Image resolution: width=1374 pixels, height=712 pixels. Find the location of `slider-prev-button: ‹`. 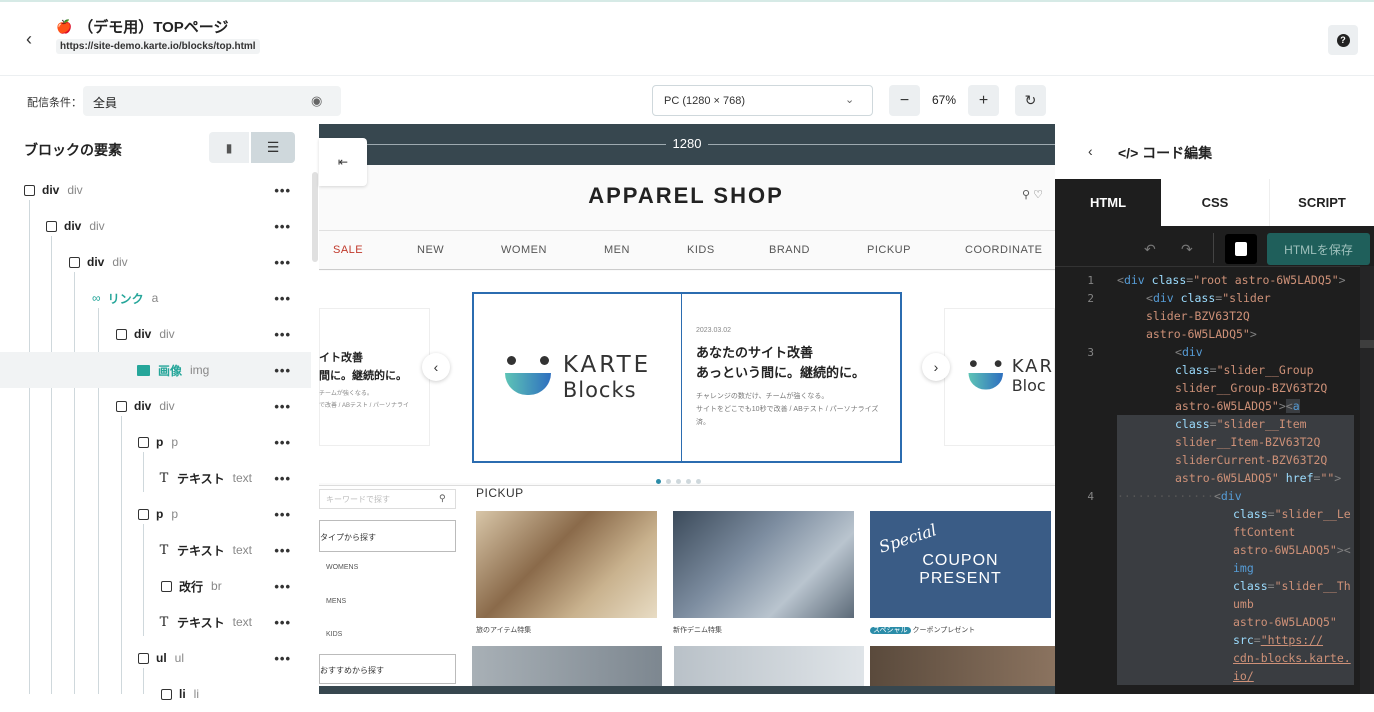

slider-prev-button: ‹ is located at coordinates (436, 367).